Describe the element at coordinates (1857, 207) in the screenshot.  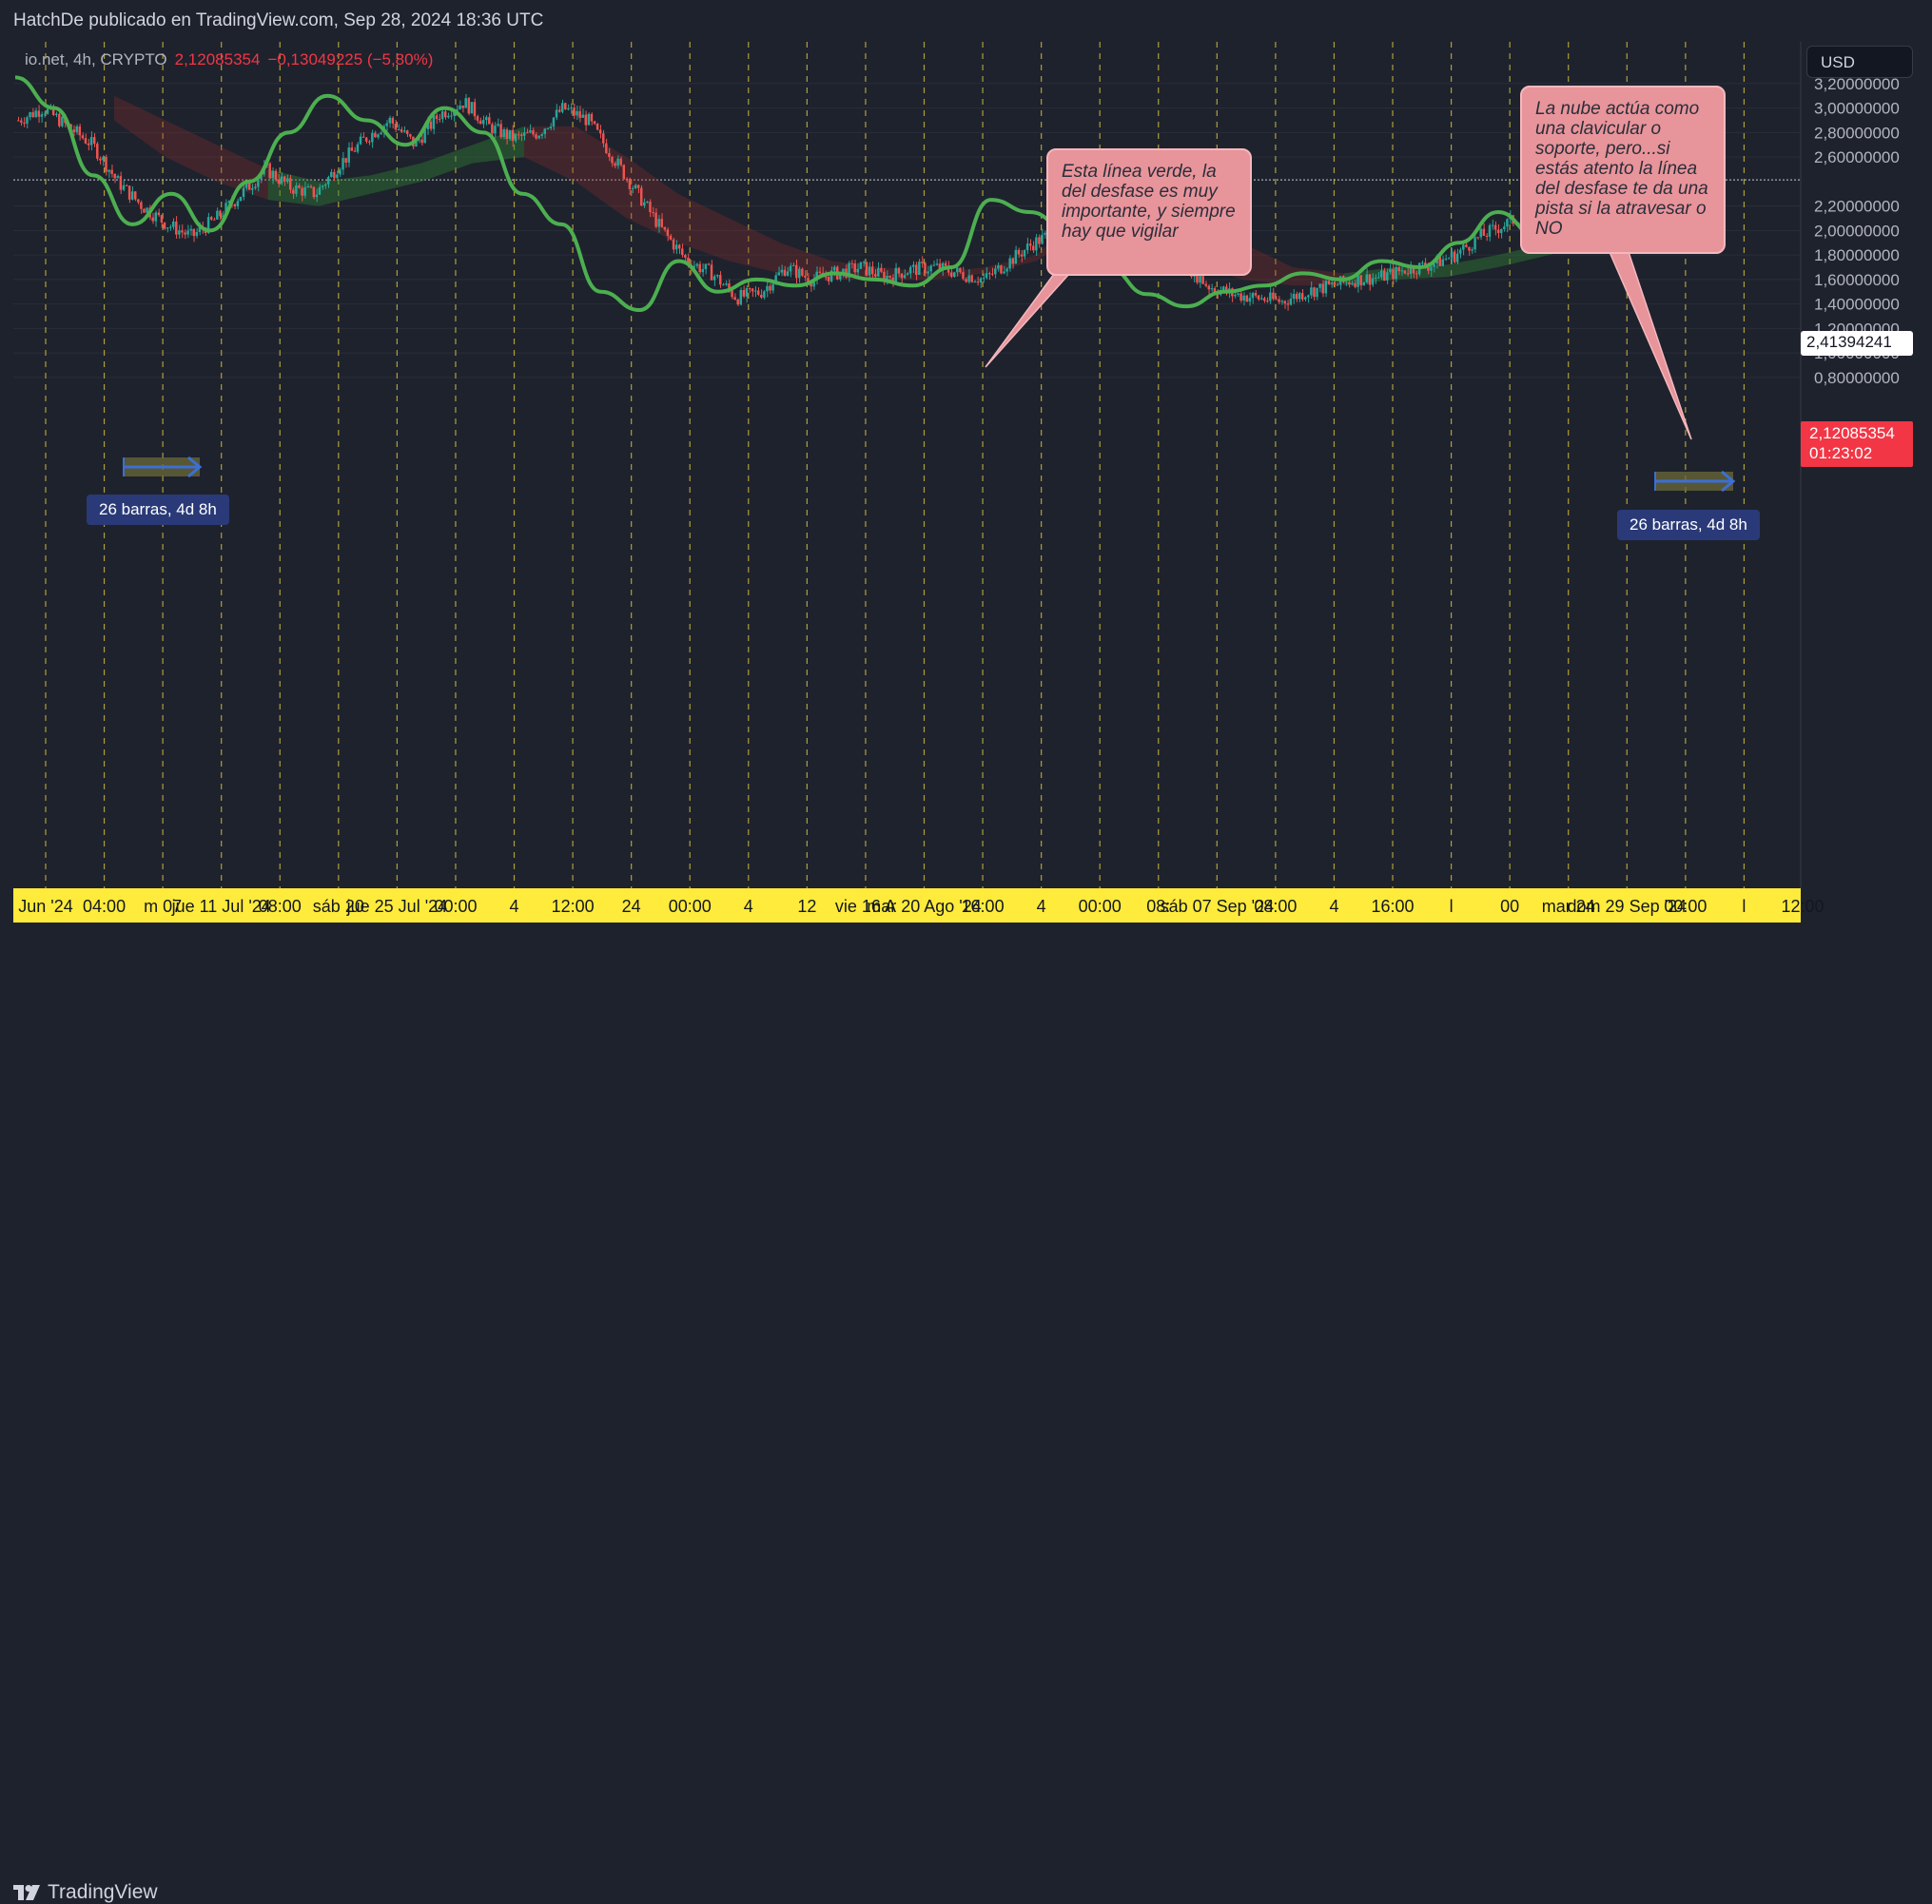
I see `y-tick-label: 2,20000000` at that location.